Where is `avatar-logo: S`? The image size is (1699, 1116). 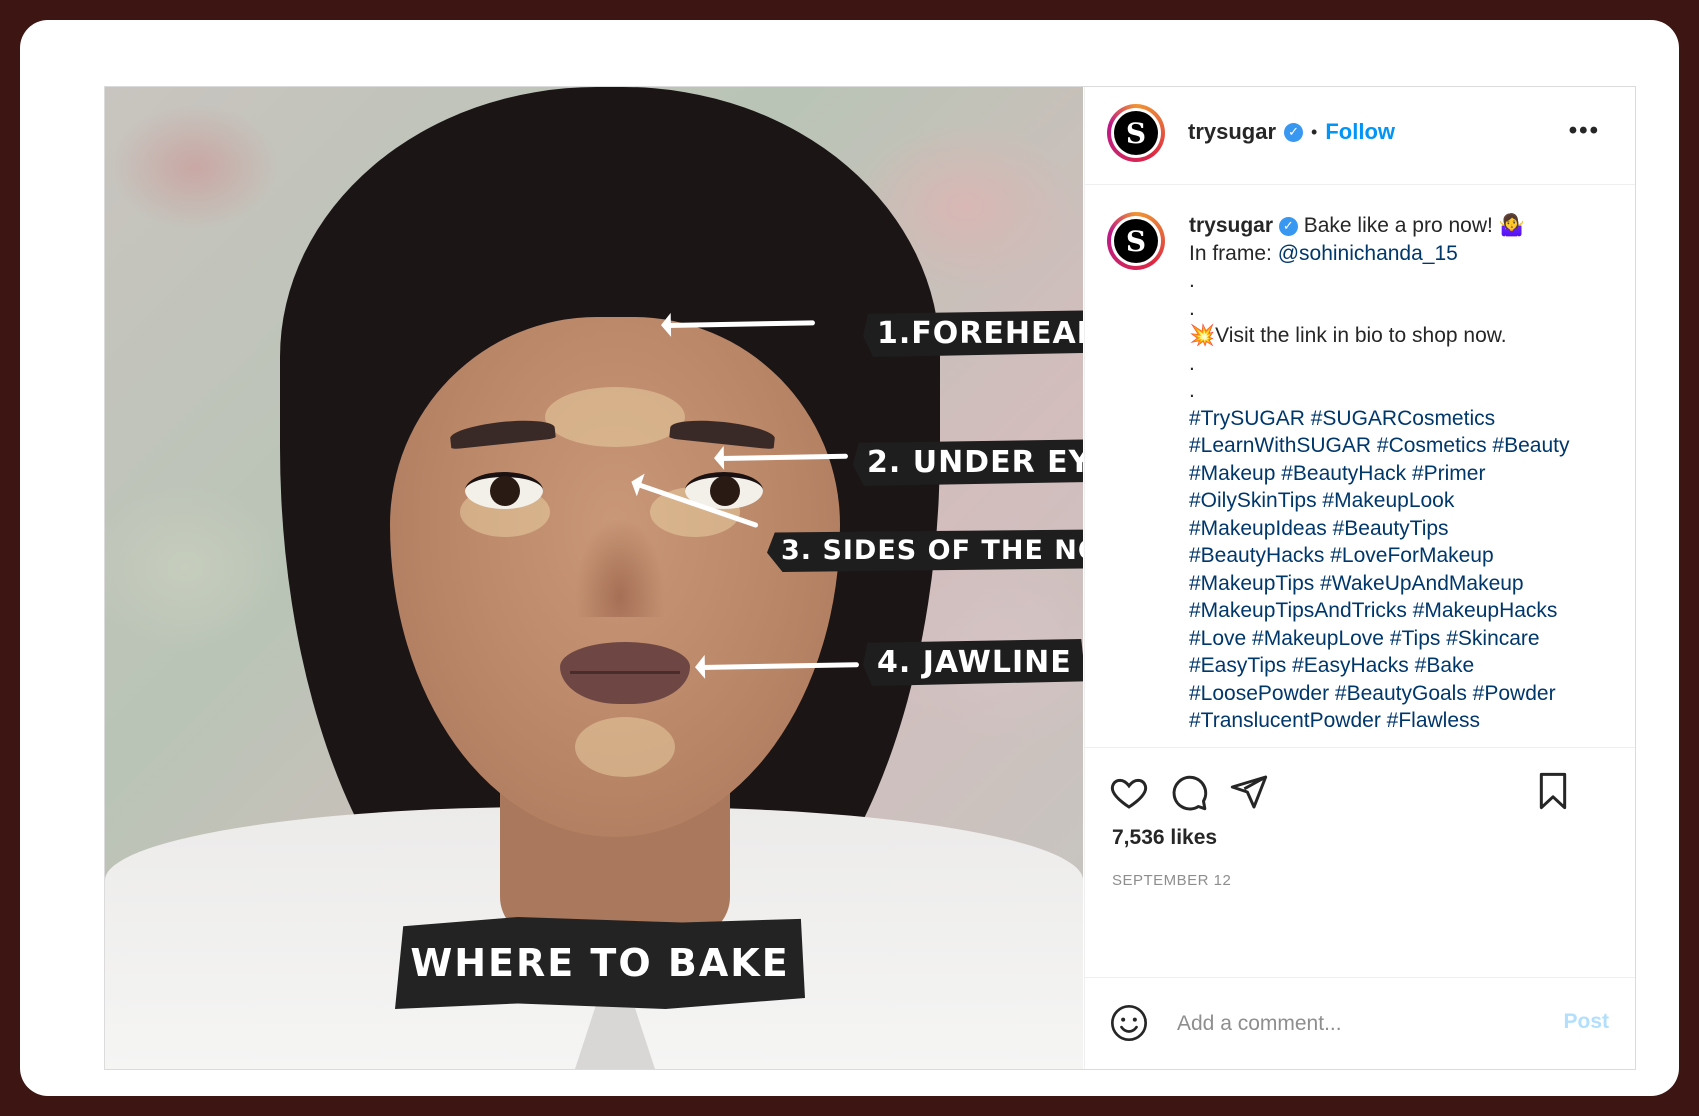
avatar-logo: S is located at coordinates (1136, 133).